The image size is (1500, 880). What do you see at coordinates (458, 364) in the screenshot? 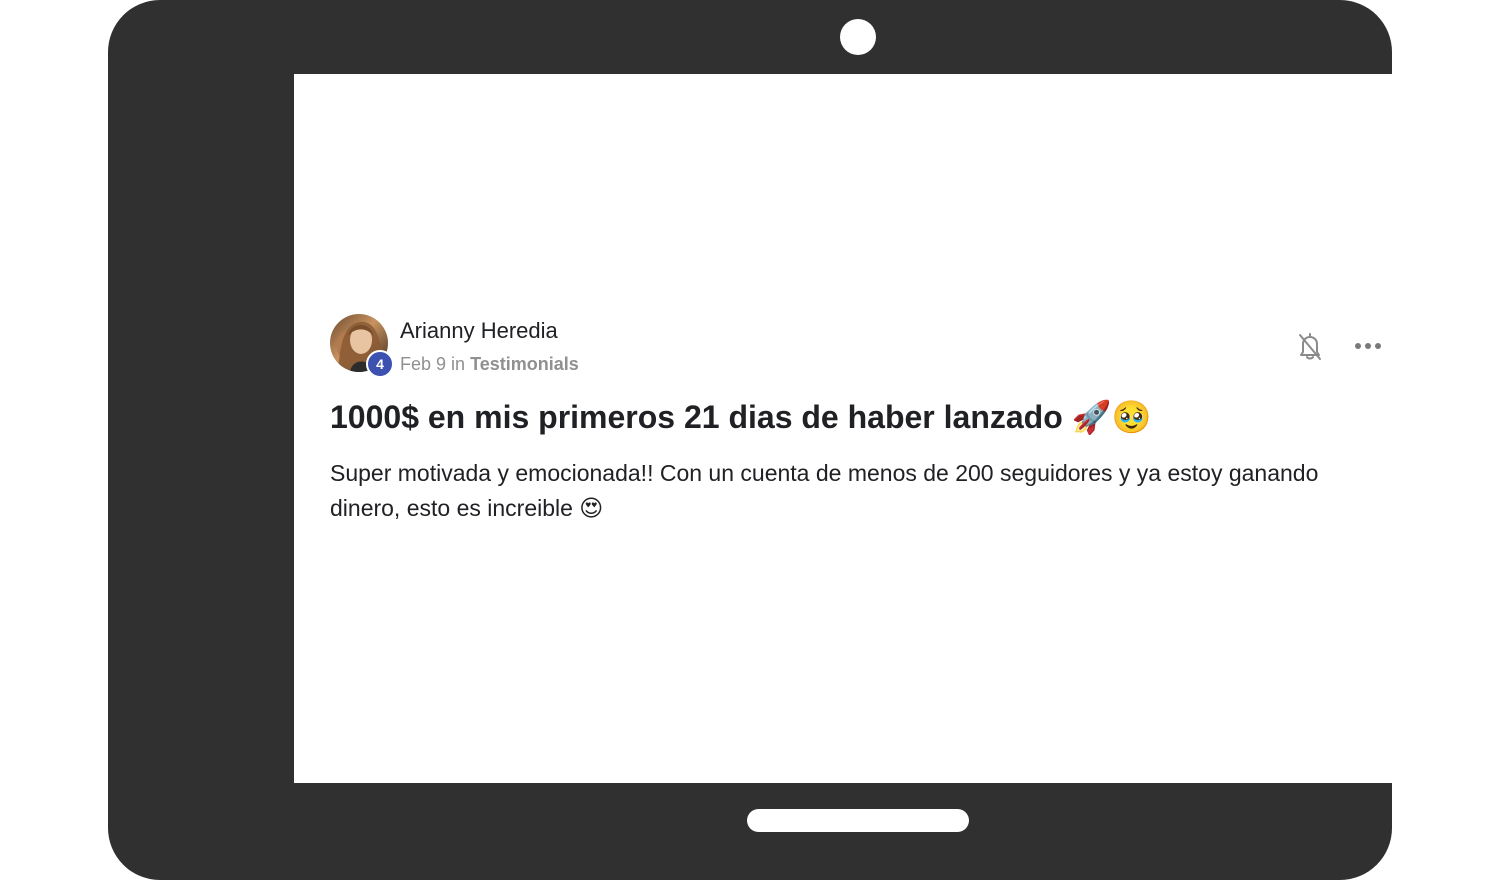
I see `meta-in-word: in` at bounding box center [458, 364].